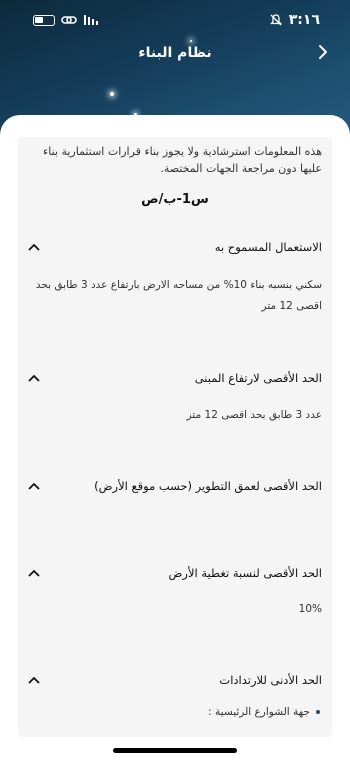  I want to click on battery-icon, so click(44, 20).